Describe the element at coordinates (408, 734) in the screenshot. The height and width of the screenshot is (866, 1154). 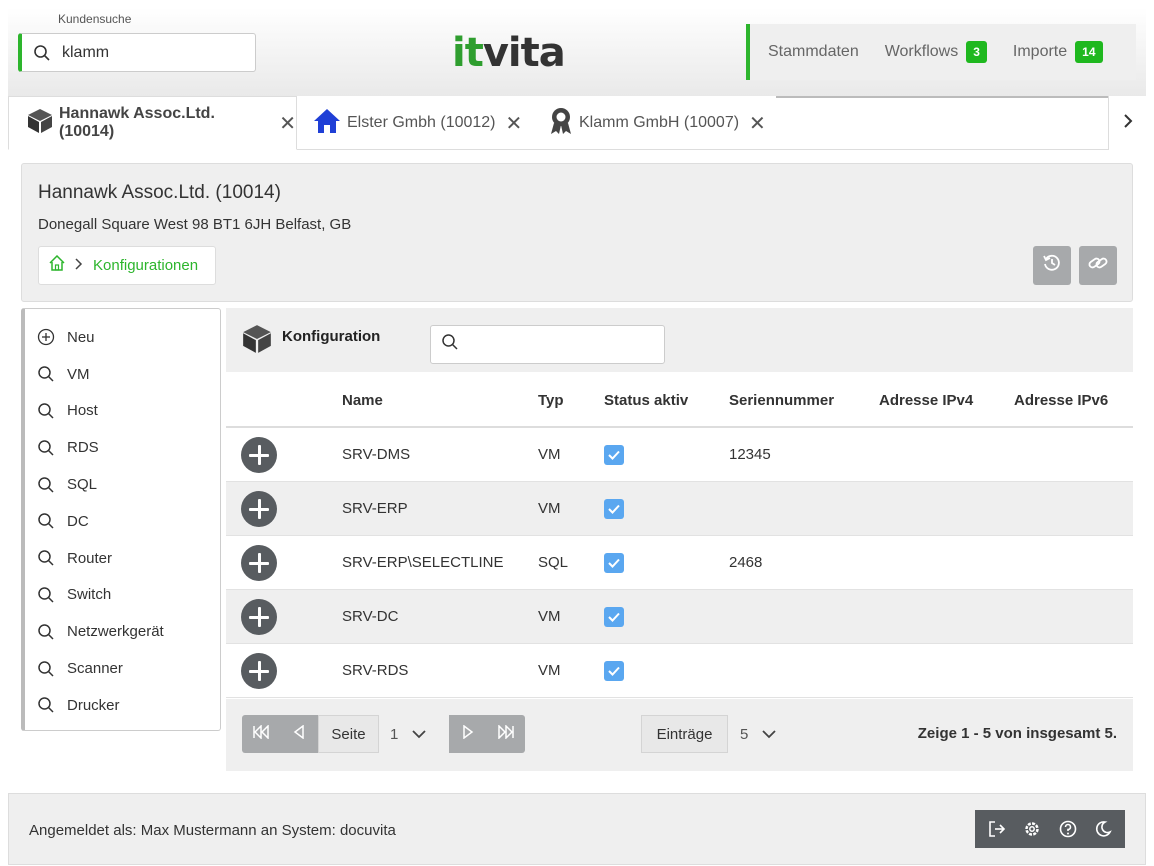
I see `page-select: 1` at that location.